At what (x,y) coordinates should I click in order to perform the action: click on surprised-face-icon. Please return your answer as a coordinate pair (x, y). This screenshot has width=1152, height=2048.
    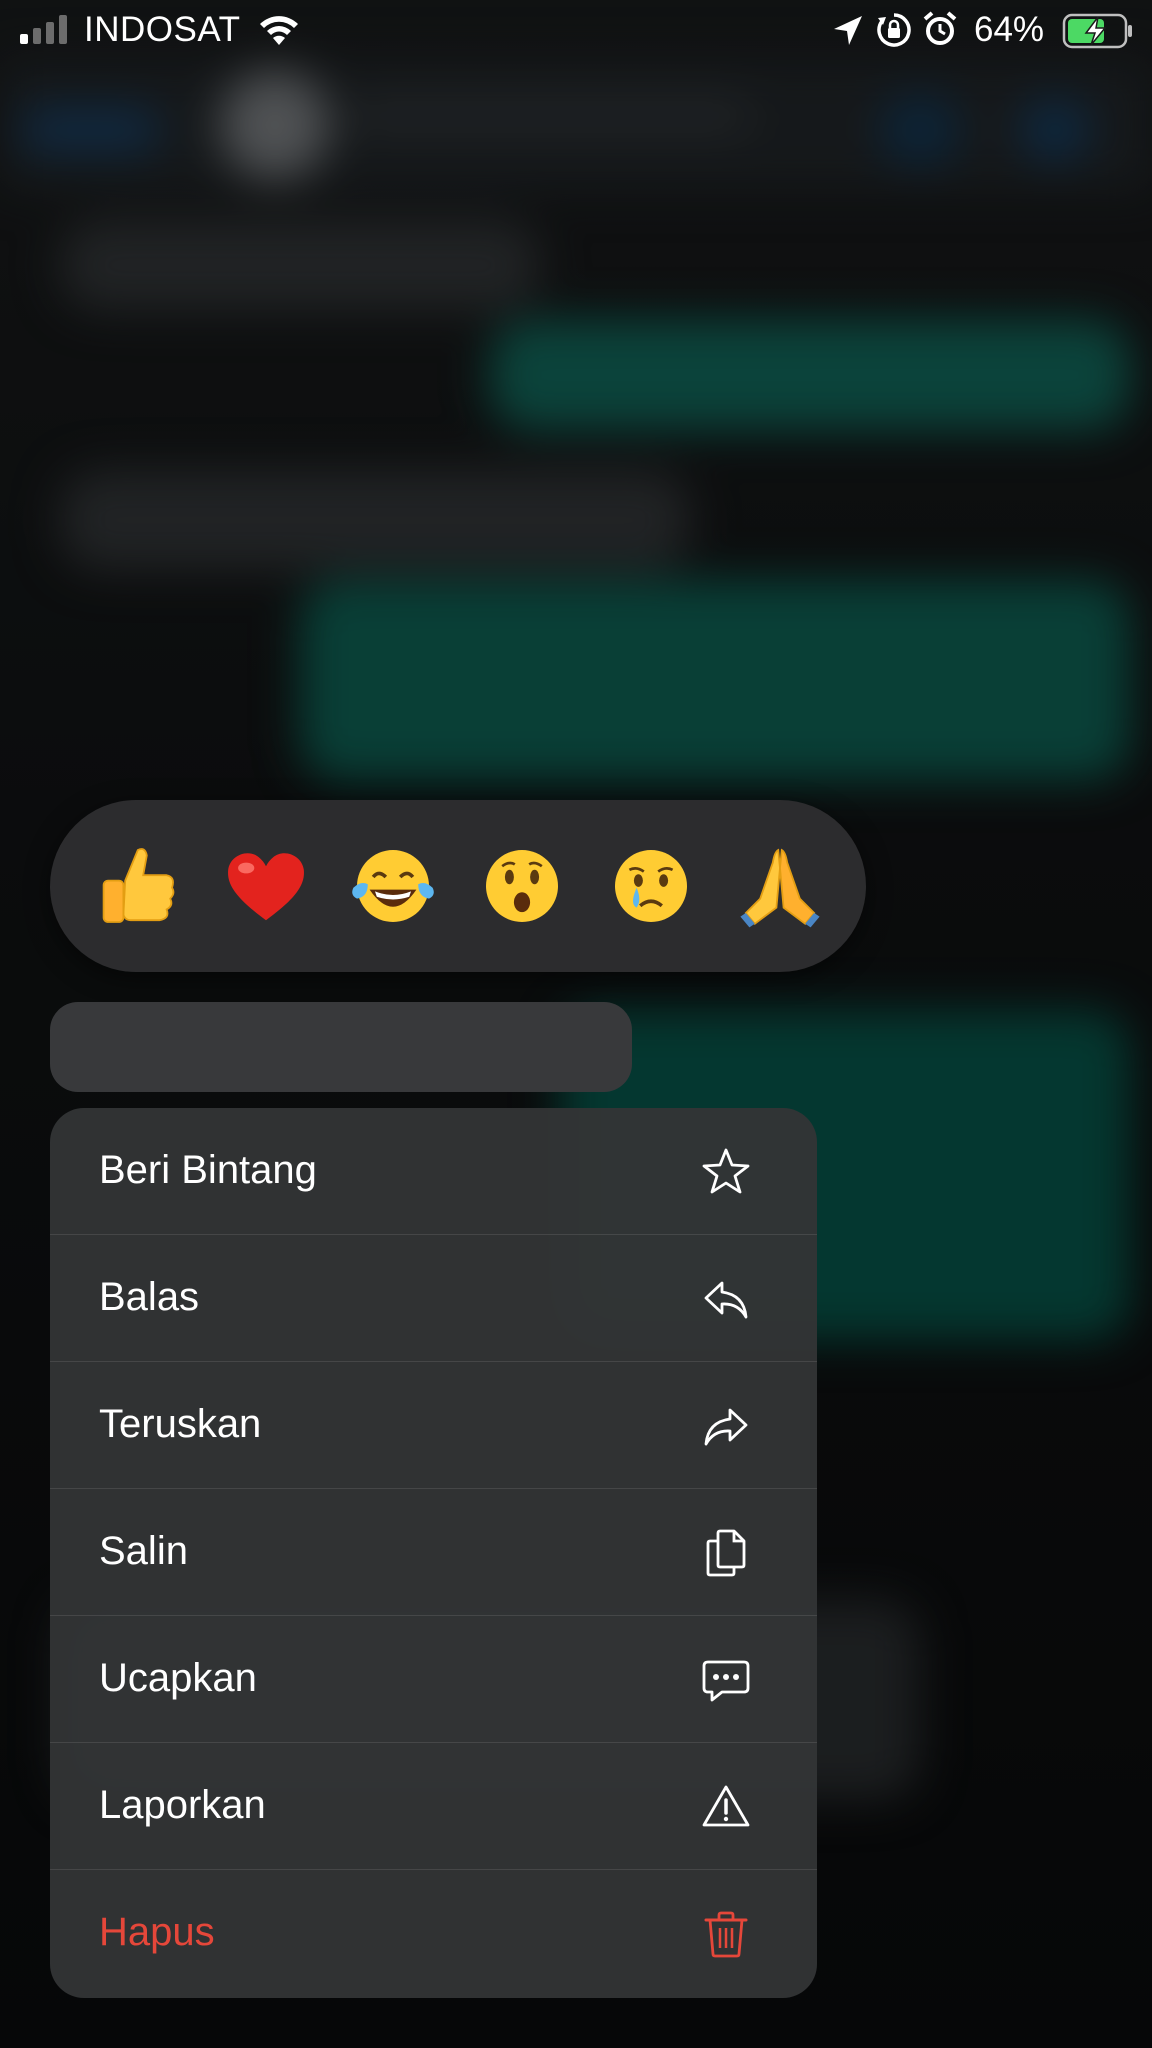
    Looking at the image, I should click on (522, 886).